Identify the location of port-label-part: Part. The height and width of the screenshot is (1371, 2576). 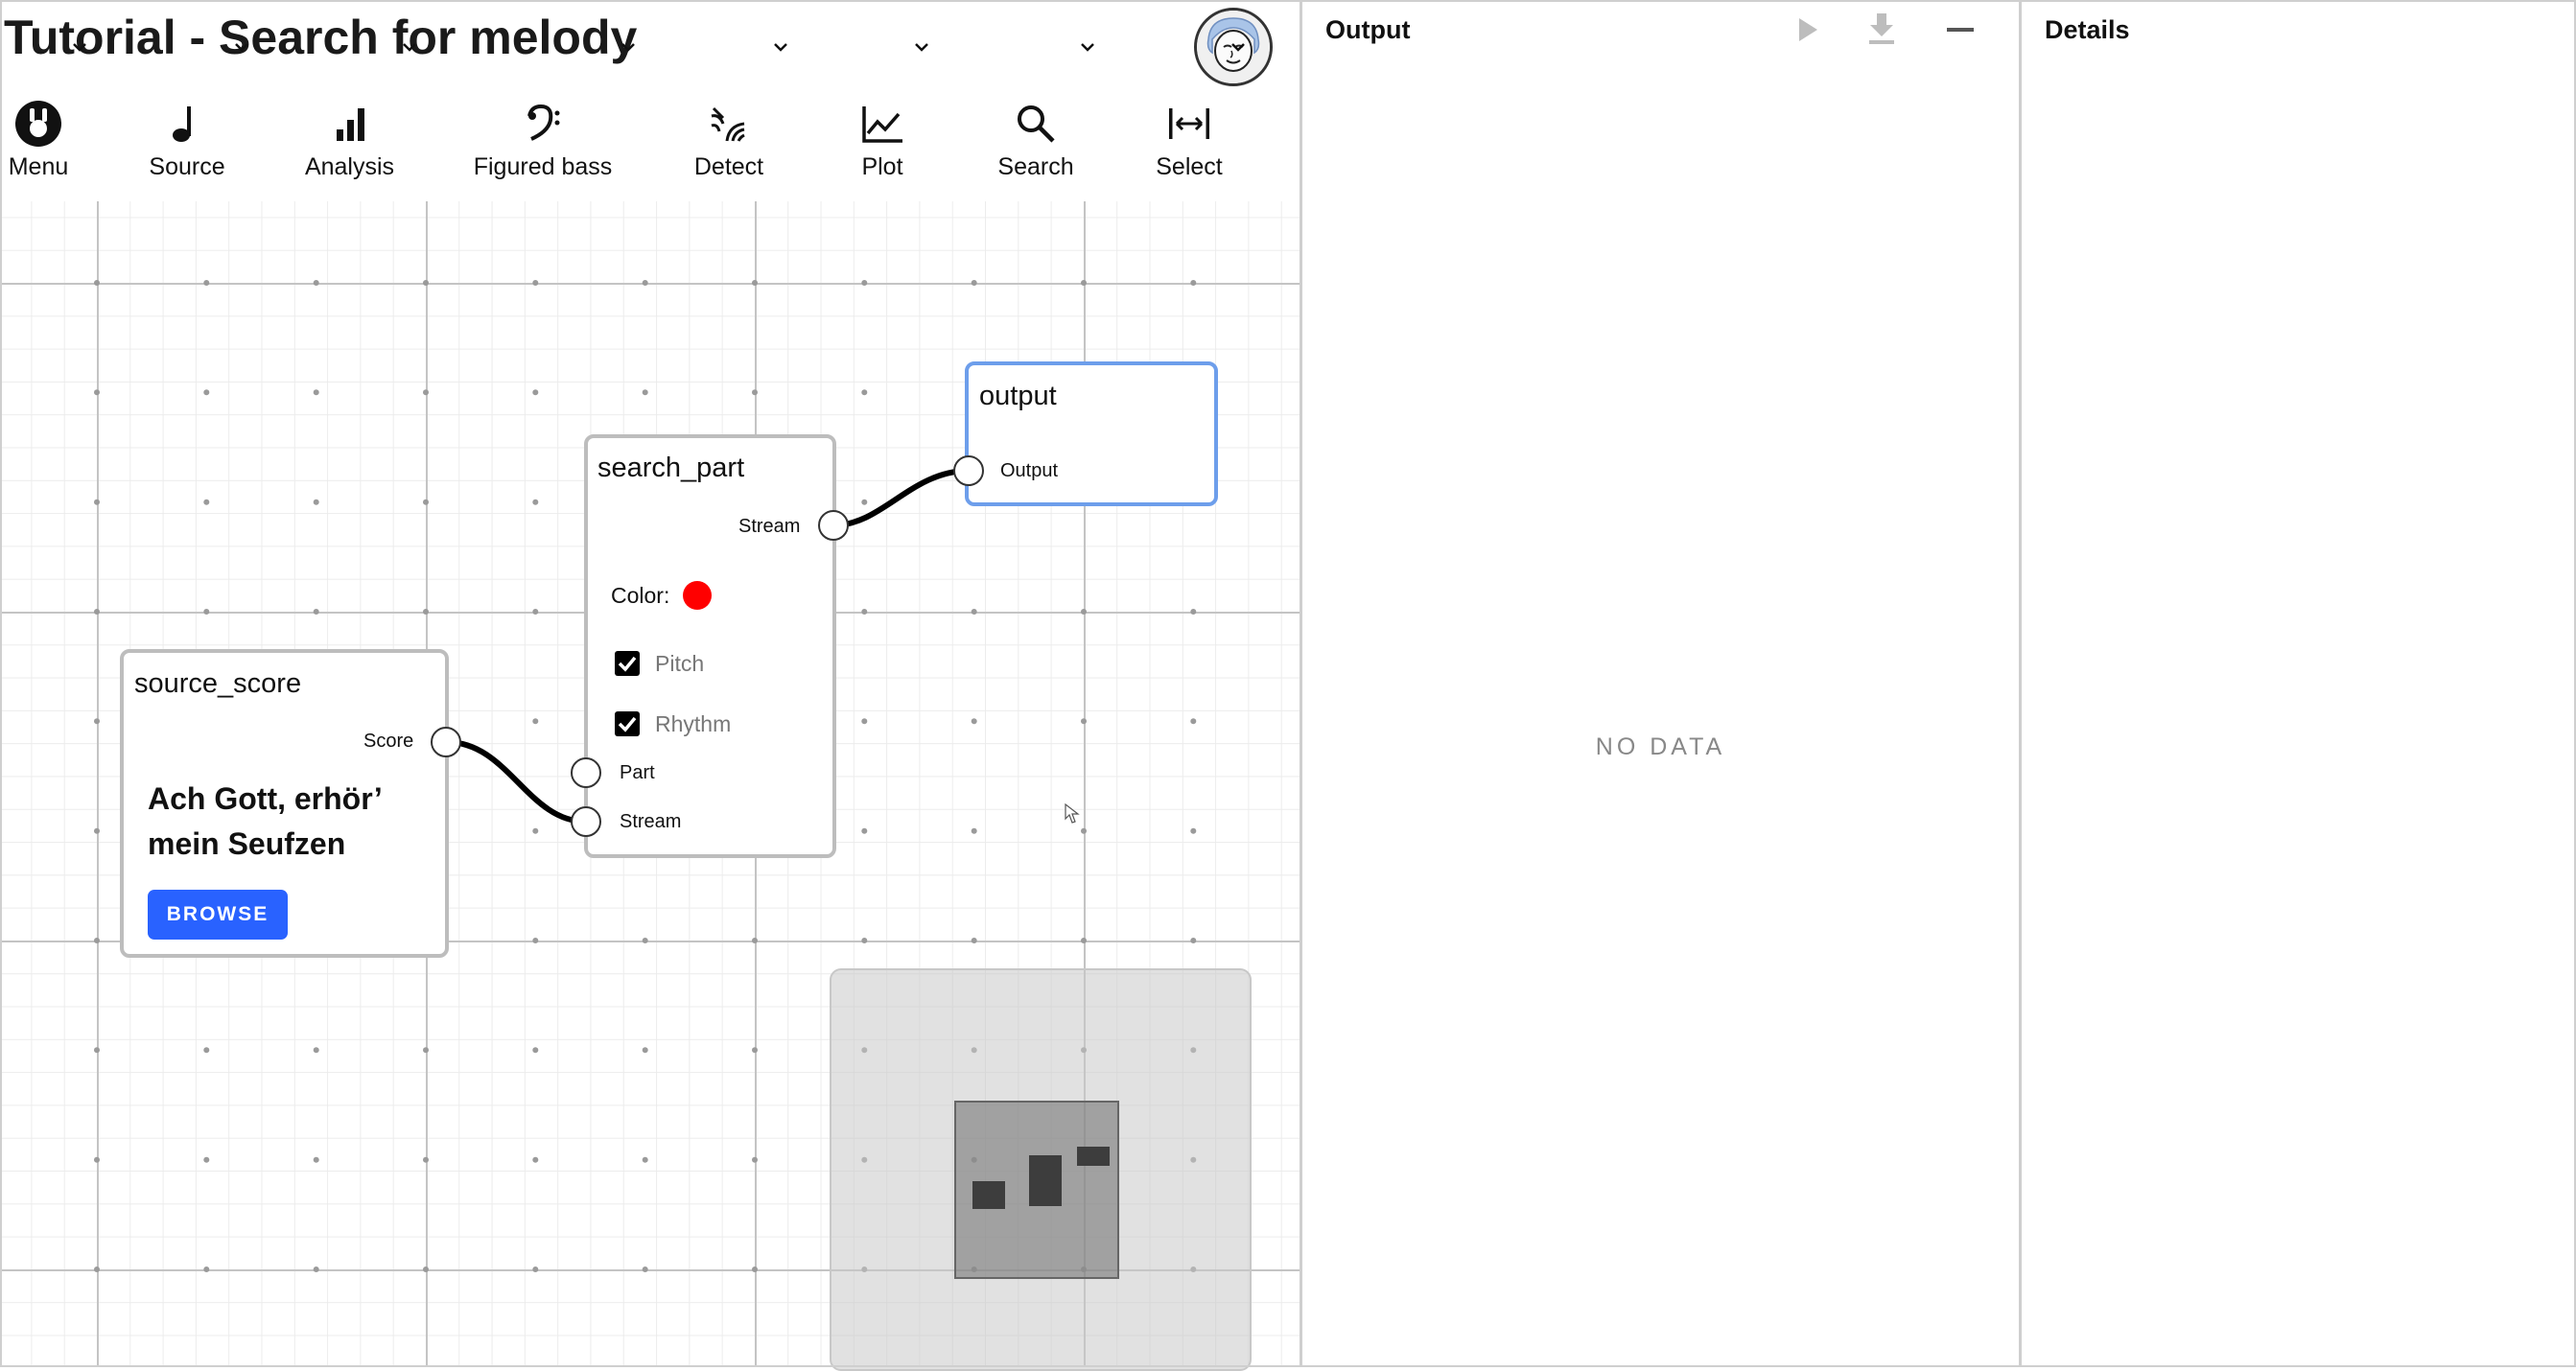
(637, 772).